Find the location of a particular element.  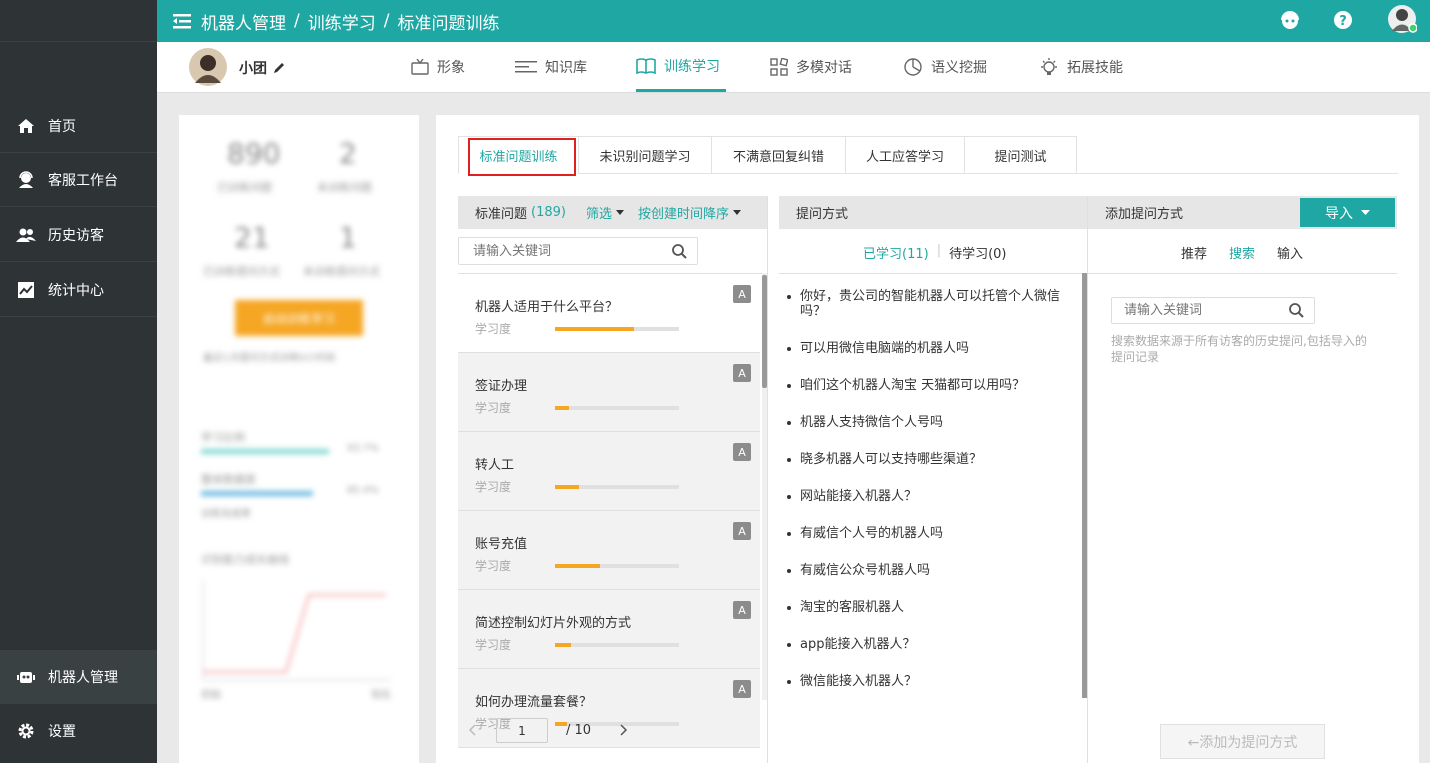

ask-ways-header: 提问方式 is located at coordinates (933, 212).